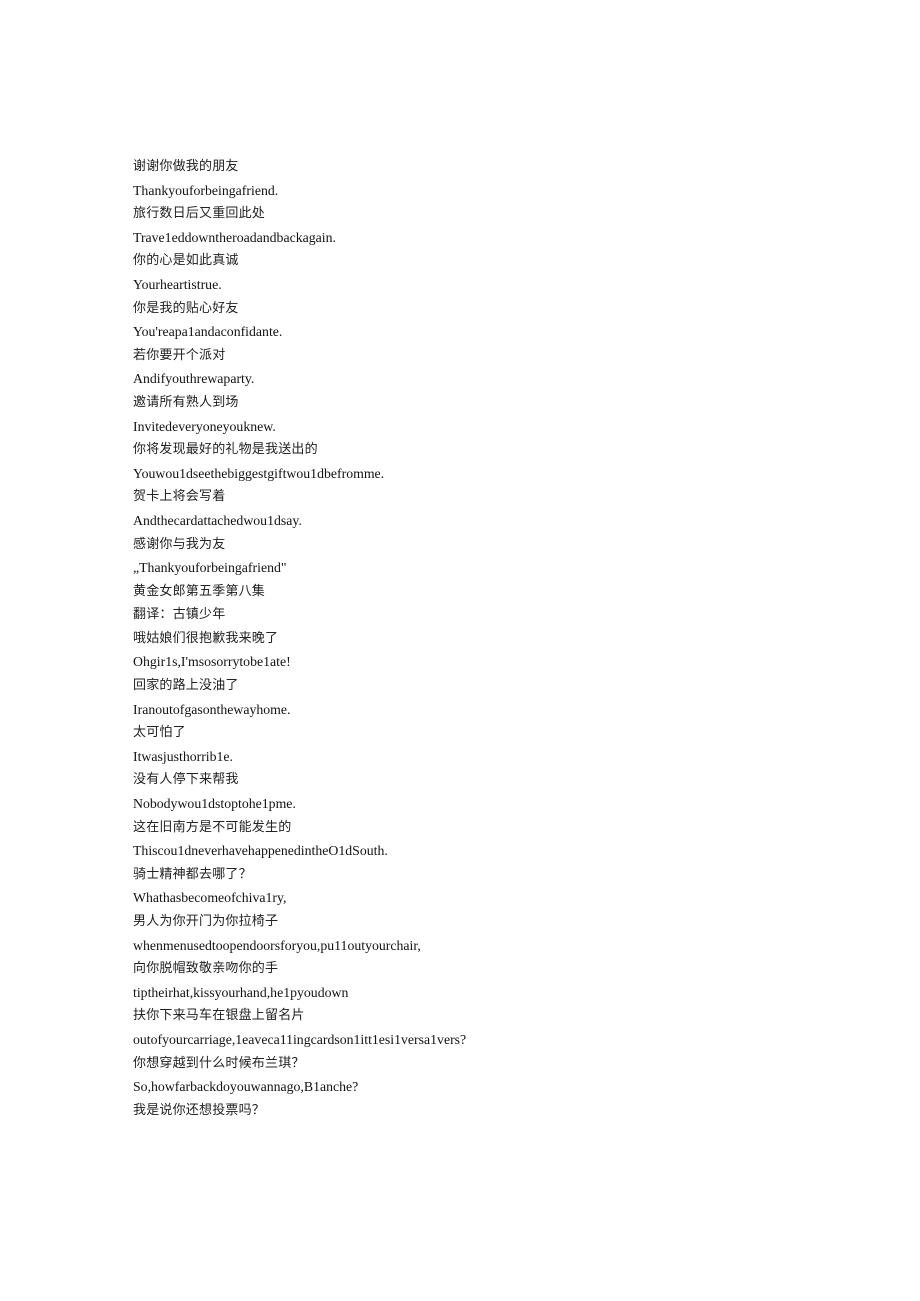 Image resolution: width=920 pixels, height=1301 pixels. Describe the element at coordinates (206, 969) in the screenshot. I see `subtitle-line-zh: 向你脱帽致敬亲吻你的手` at that location.